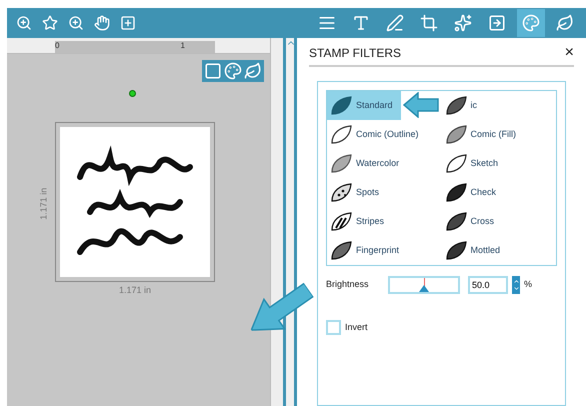 This screenshot has height=406, width=586. I want to click on rotate-handle, so click(132, 93).